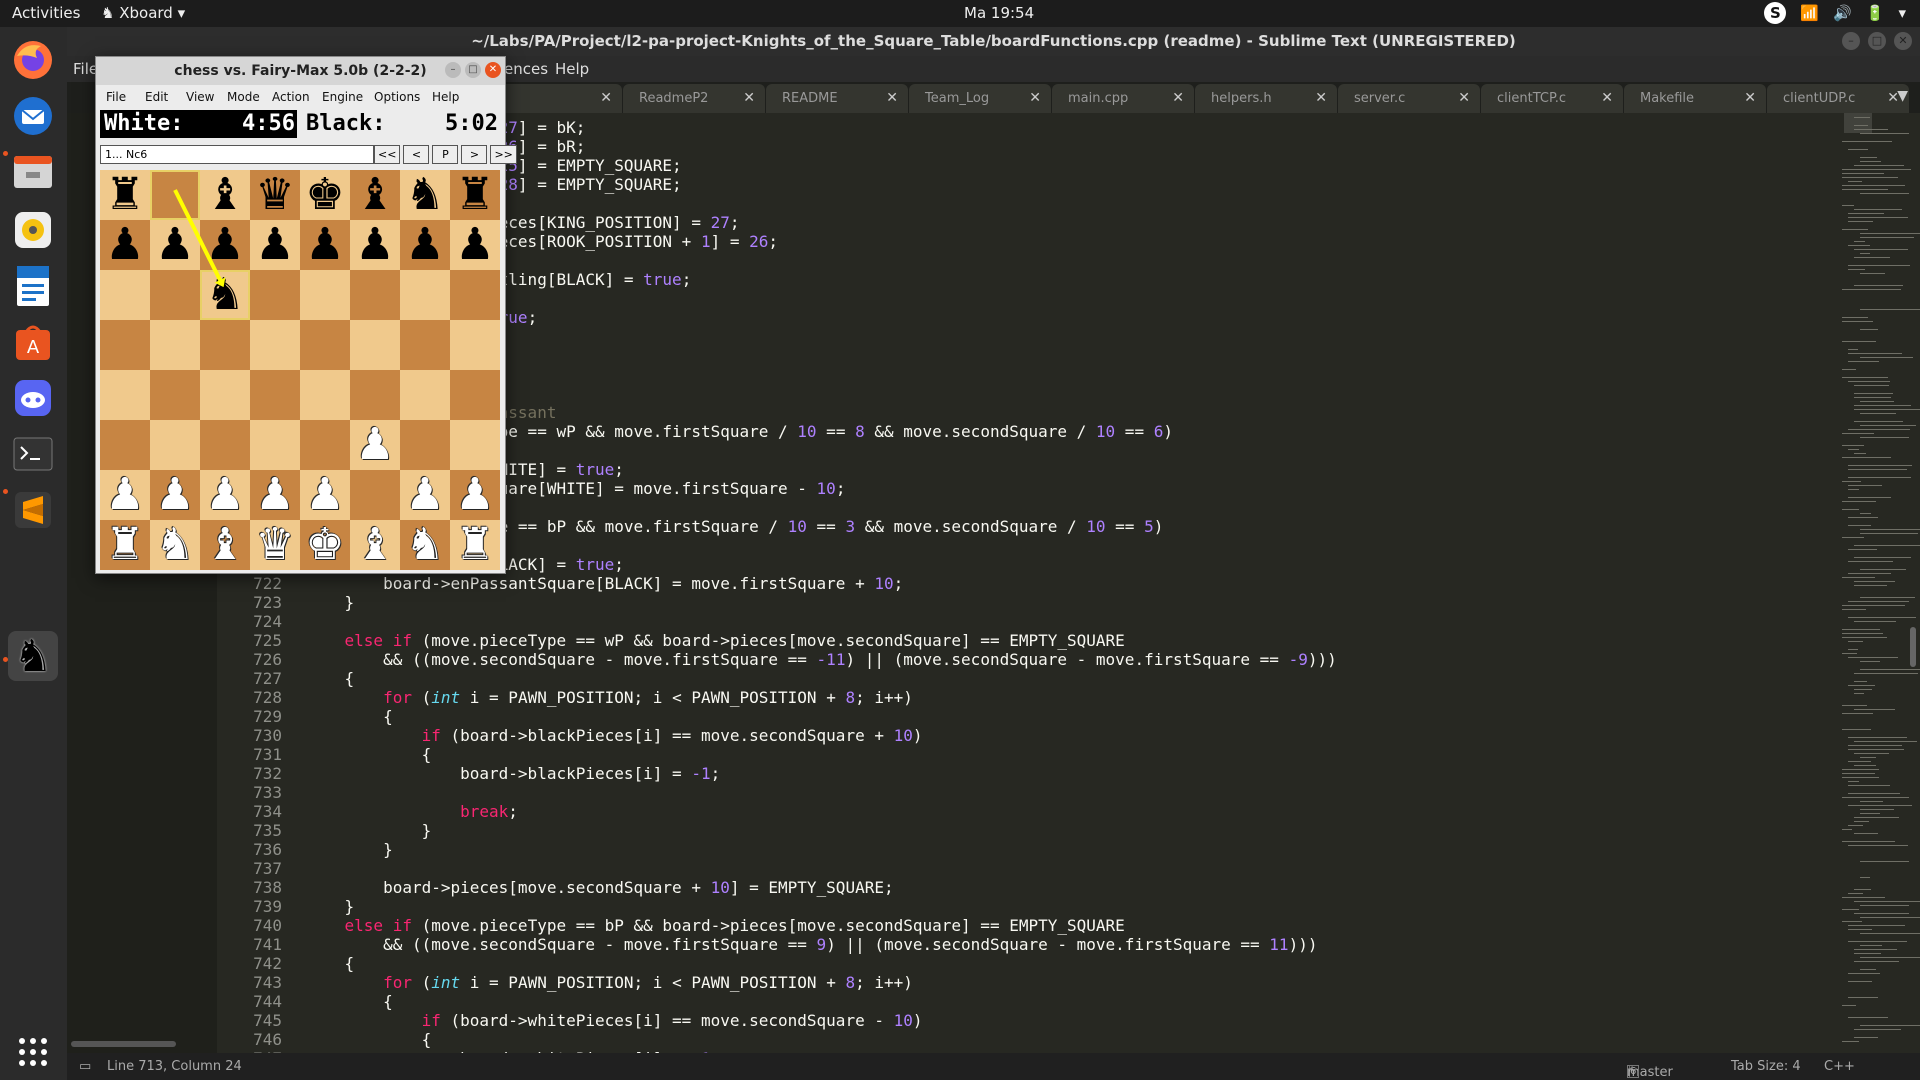 The width and height of the screenshot is (1920, 1080). What do you see at coordinates (85, 1066) in the screenshot?
I see `panel-toggle-icon: ▭` at bounding box center [85, 1066].